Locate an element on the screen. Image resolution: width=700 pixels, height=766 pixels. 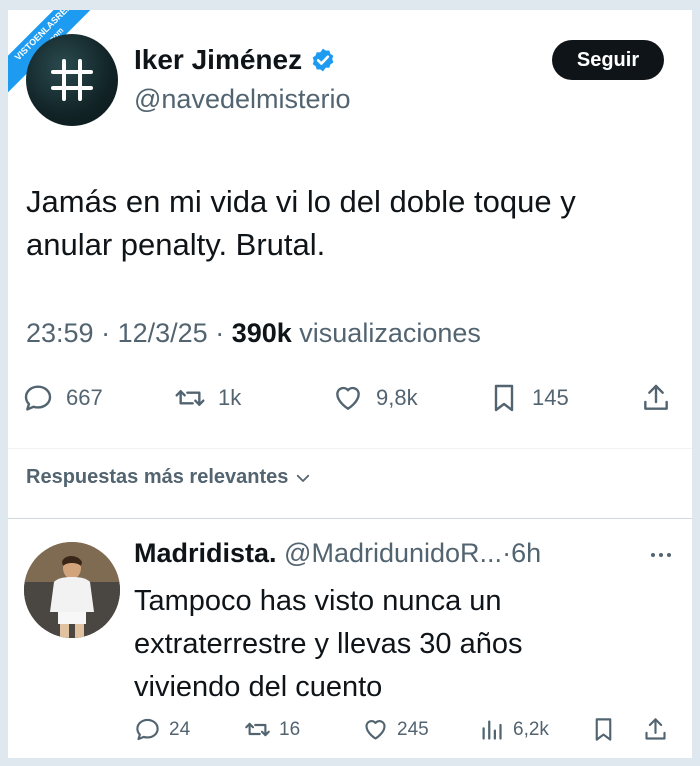
reply-share-button is located at coordinates (655, 729).